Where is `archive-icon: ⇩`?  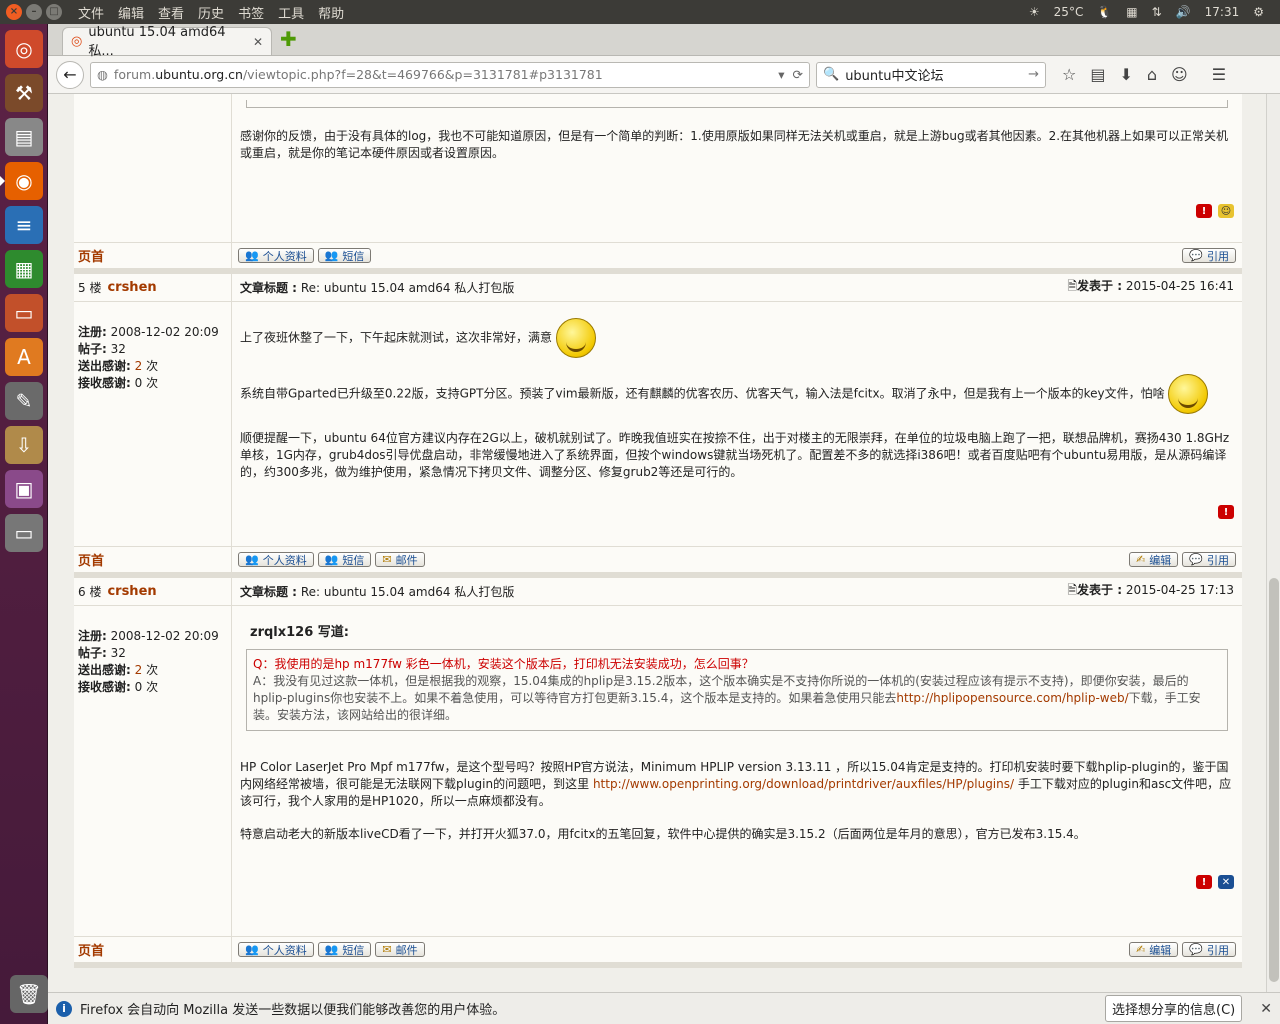
archive-icon: ⇩ is located at coordinates (24, 445).